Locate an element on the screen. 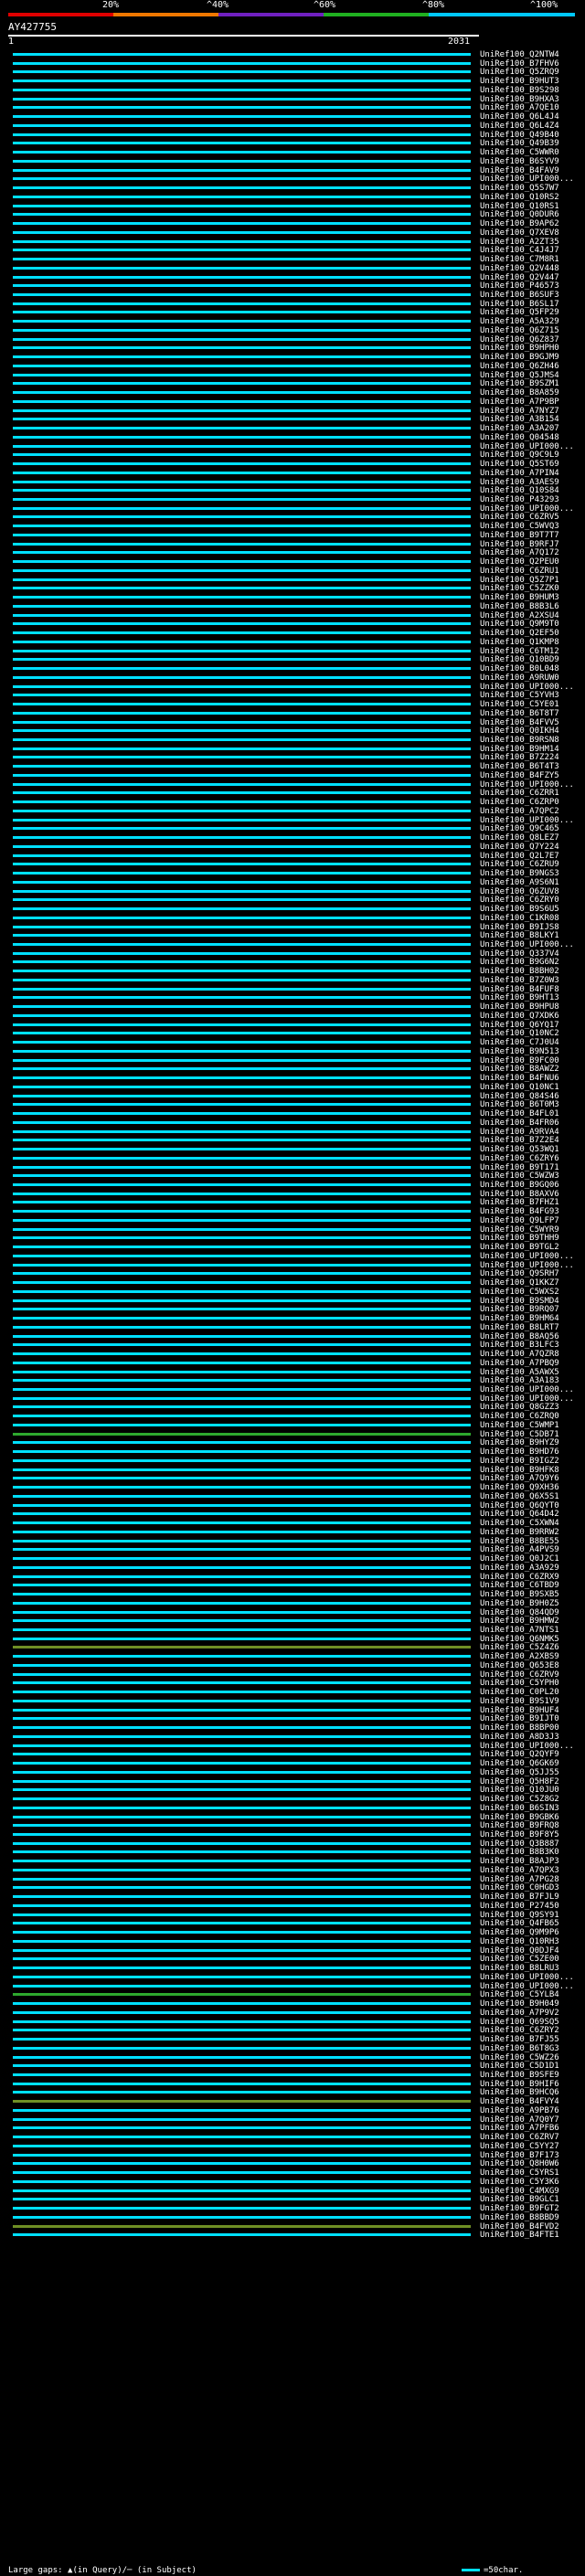 The height and width of the screenshot is (2576, 585). hit-label: UniRef100_C4MXG9 is located at coordinates (519, 2191).